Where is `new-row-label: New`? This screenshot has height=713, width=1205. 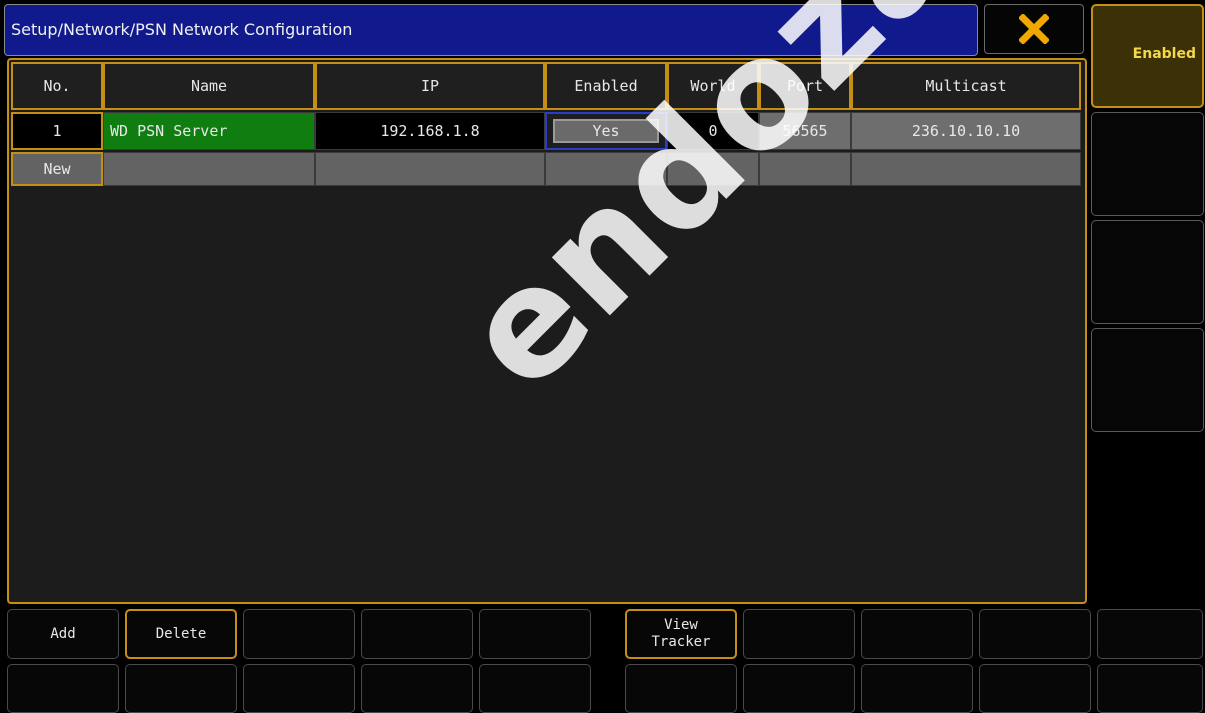
new-row-label: New is located at coordinates (57, 169).